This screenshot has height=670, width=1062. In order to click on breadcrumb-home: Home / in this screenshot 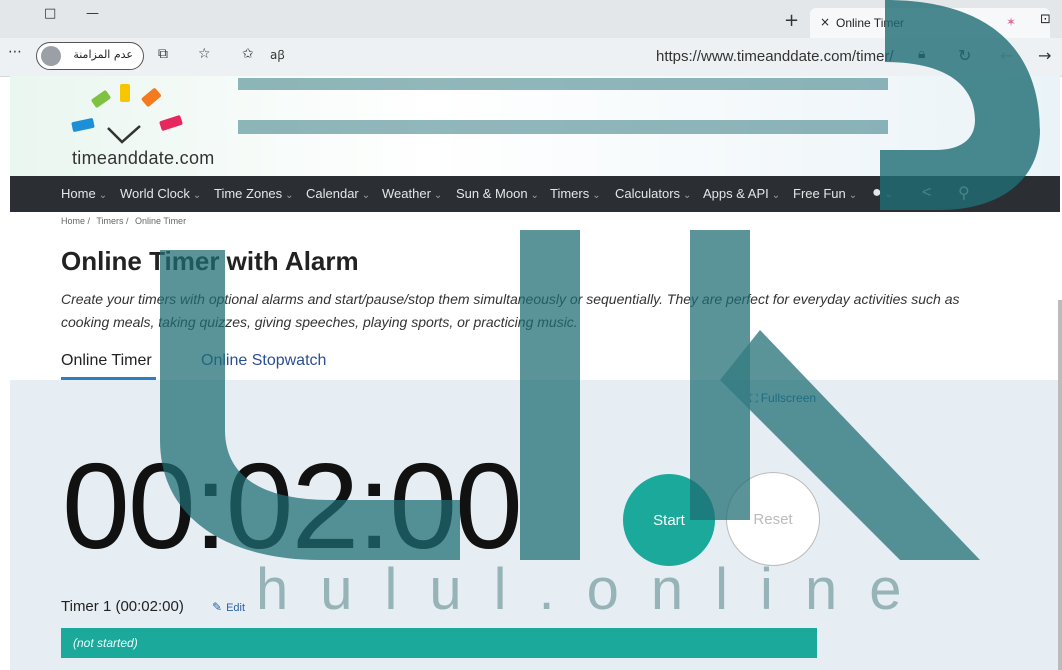, I will do `click(75, 221)`.